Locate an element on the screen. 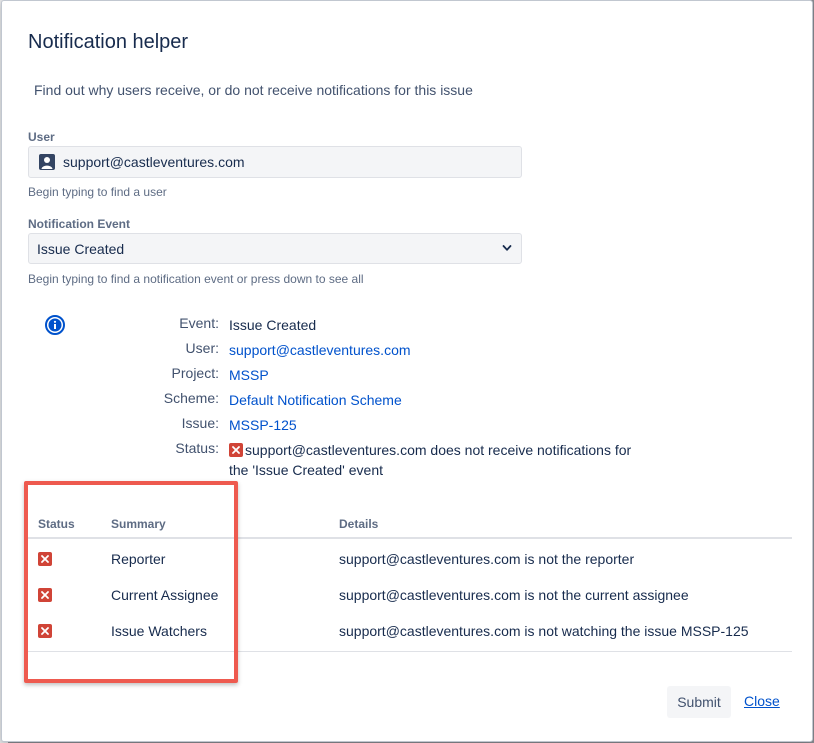  dialog-title: Notification helper is located at coordinates (108, 42).